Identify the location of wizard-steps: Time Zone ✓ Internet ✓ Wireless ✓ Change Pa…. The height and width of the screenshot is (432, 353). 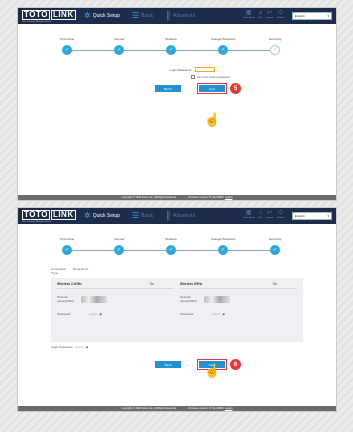
(177, 52).